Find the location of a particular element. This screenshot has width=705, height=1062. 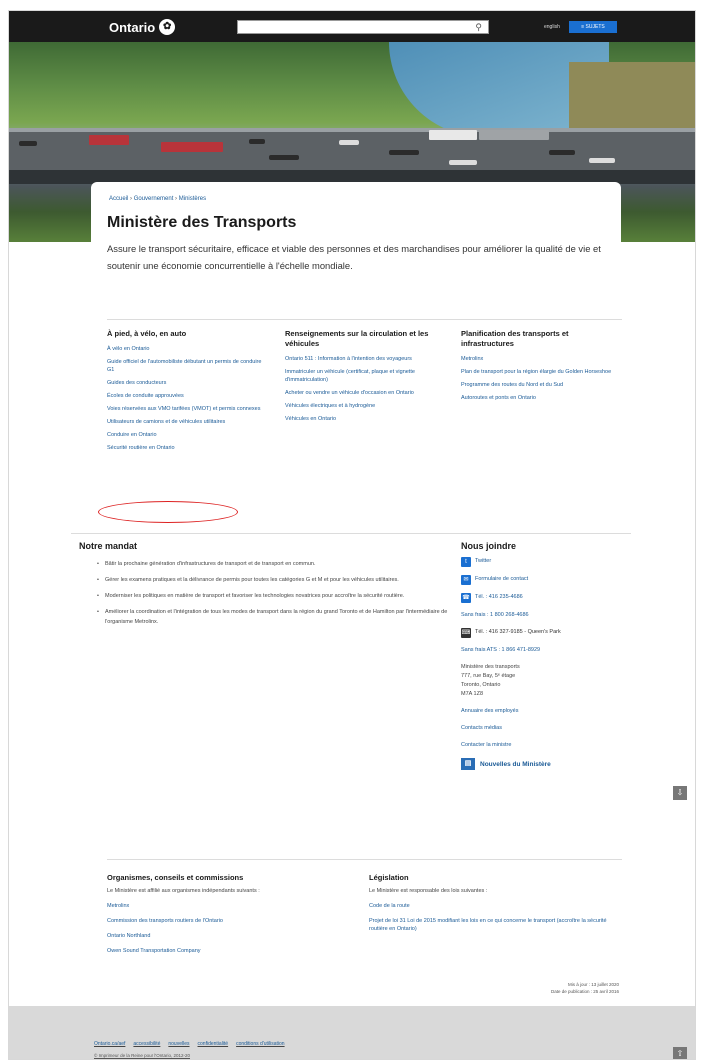

contact-heading: Nous joindre is located at coordinates (489, 546).